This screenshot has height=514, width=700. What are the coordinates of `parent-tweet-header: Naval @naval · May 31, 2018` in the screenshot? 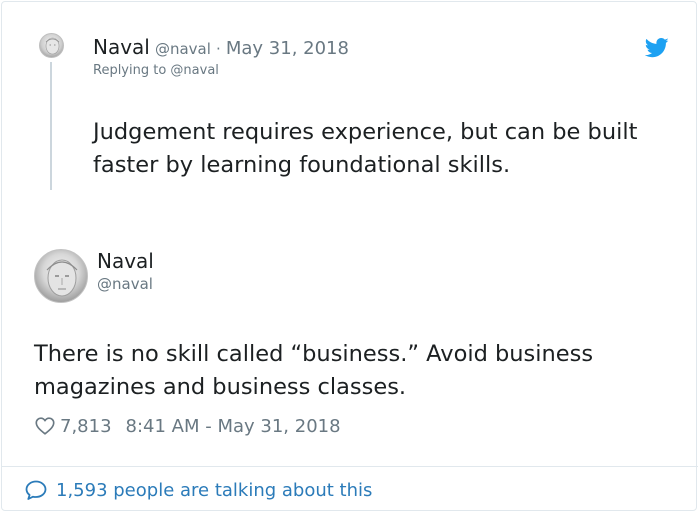 It's located at (221, 47).